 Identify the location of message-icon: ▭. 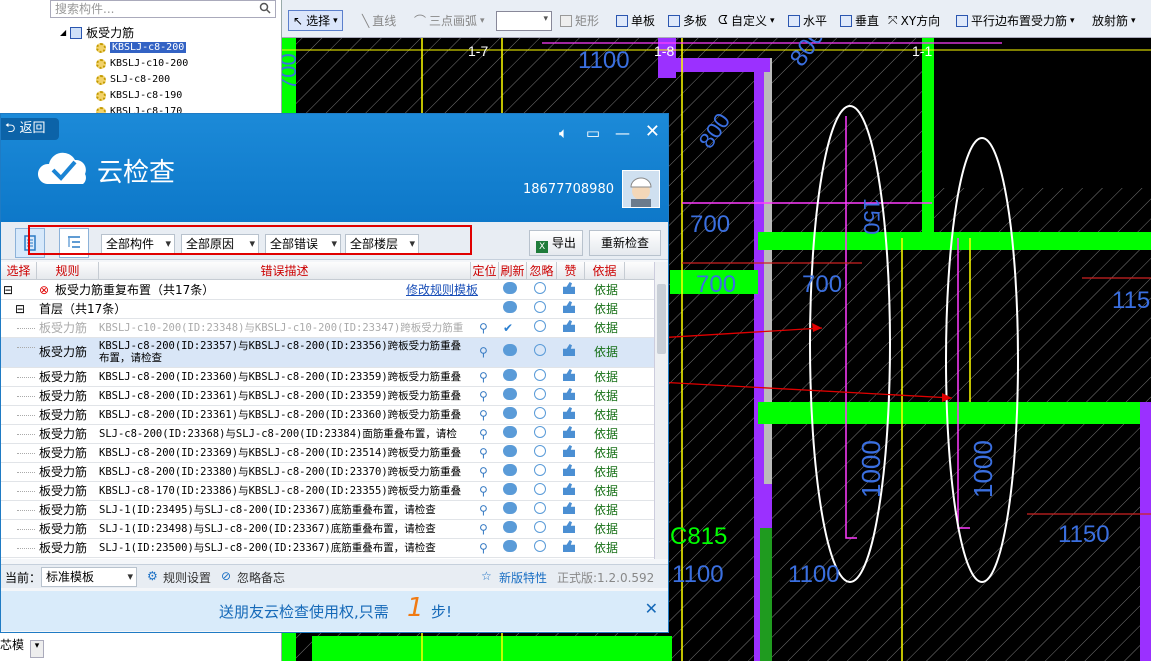
(593, 133).